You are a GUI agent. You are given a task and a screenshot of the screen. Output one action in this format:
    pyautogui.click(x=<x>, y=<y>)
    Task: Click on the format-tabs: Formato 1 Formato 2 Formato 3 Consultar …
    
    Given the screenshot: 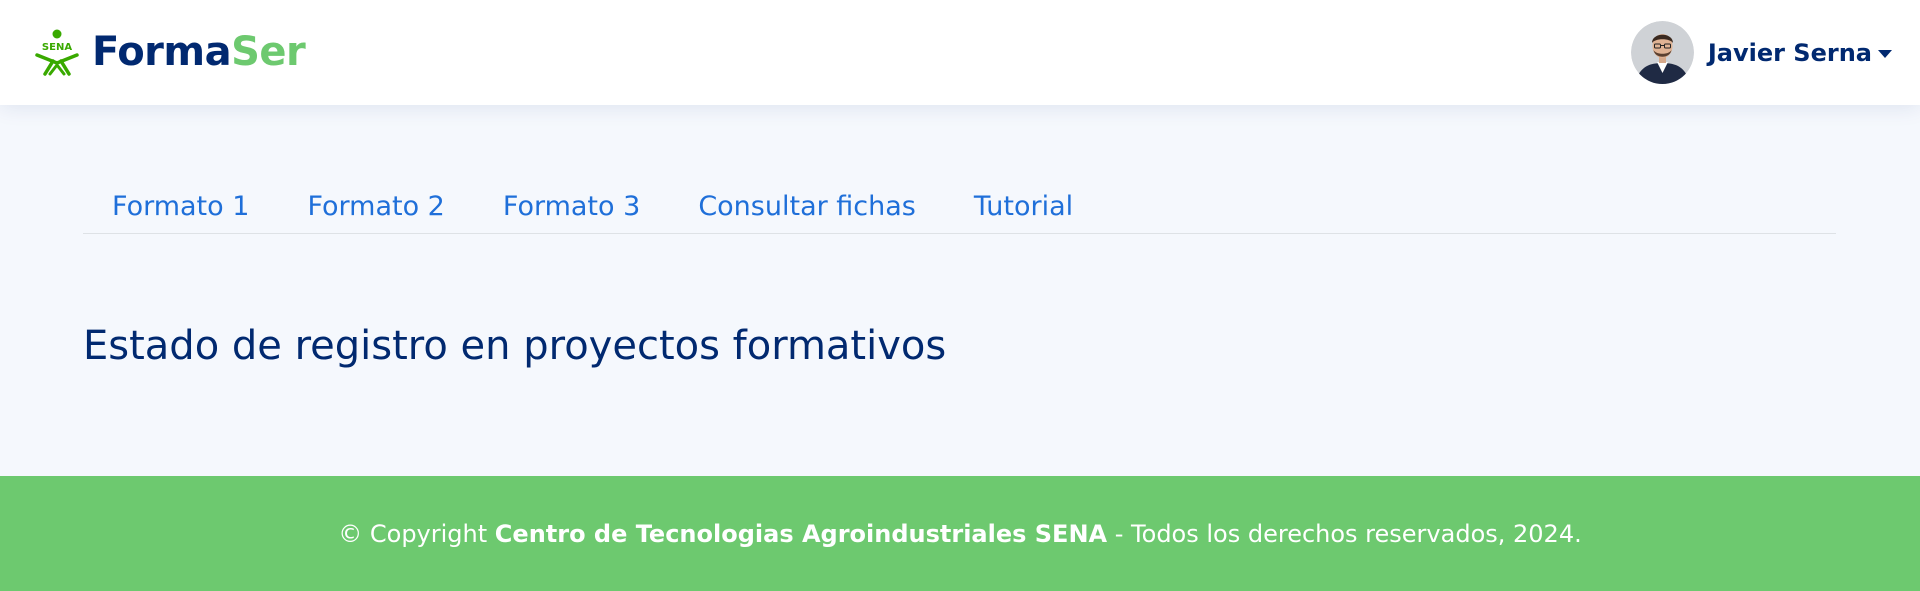 What is the action you would take?
    pyautogui.click(x=959, y=207)
    